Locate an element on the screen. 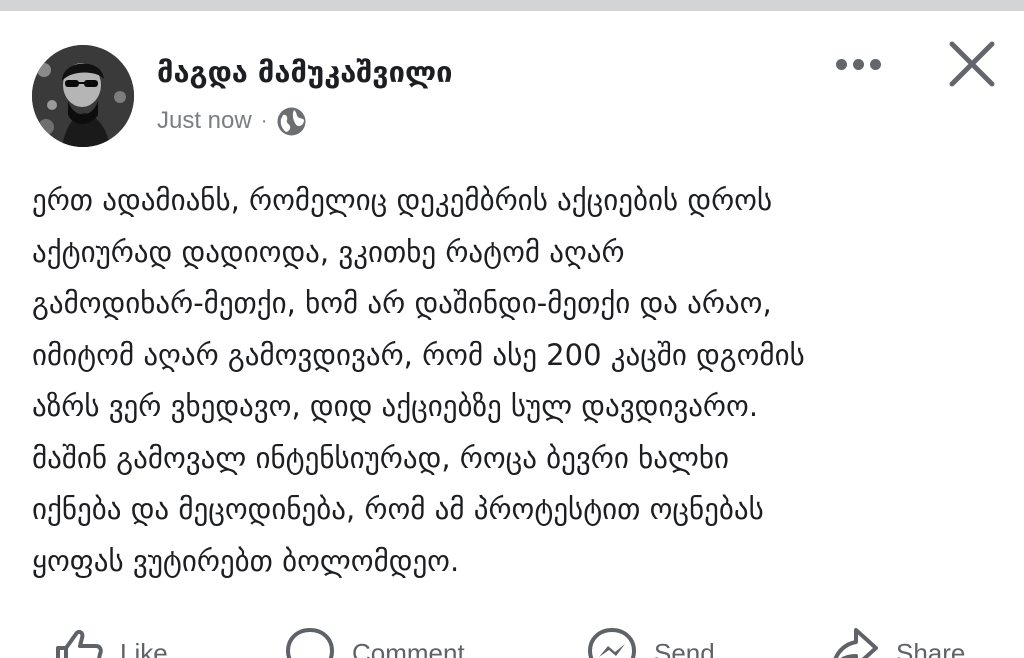 The image size is (1024, 658). comment-button: Comment is located at coordinates (374, 638).